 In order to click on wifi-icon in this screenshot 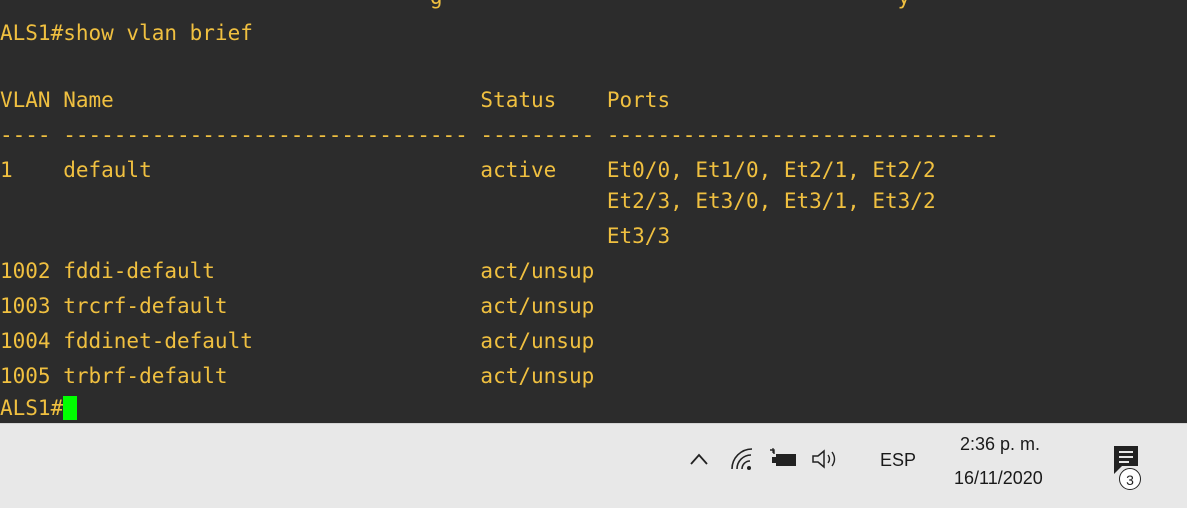, I will do `click(742, 459)`.